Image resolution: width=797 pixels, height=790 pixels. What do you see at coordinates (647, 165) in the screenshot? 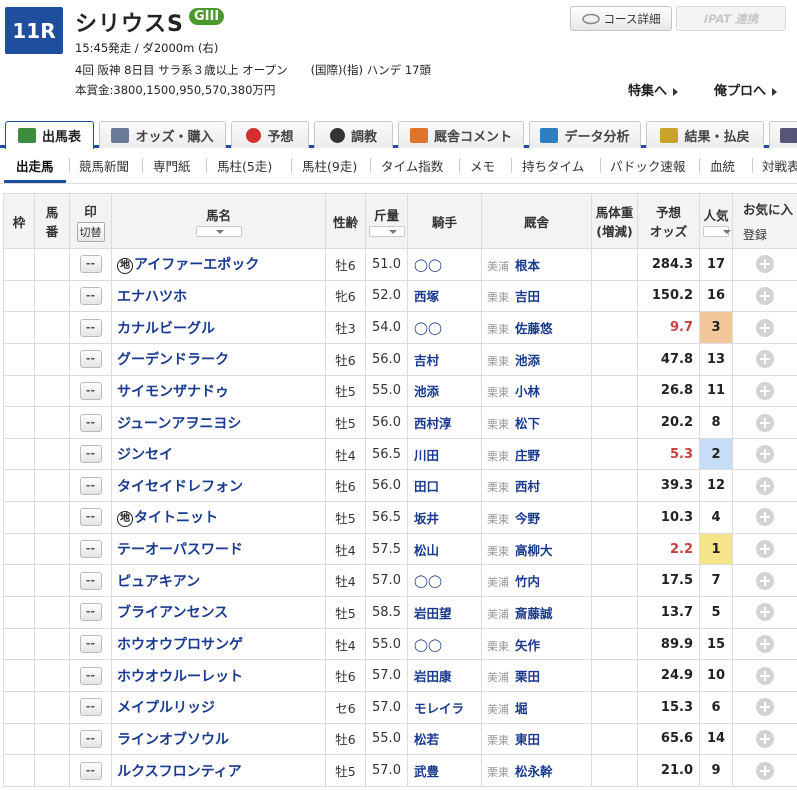
I see `subtab-paddock: パドック速報` at bounding box center [647, 165].